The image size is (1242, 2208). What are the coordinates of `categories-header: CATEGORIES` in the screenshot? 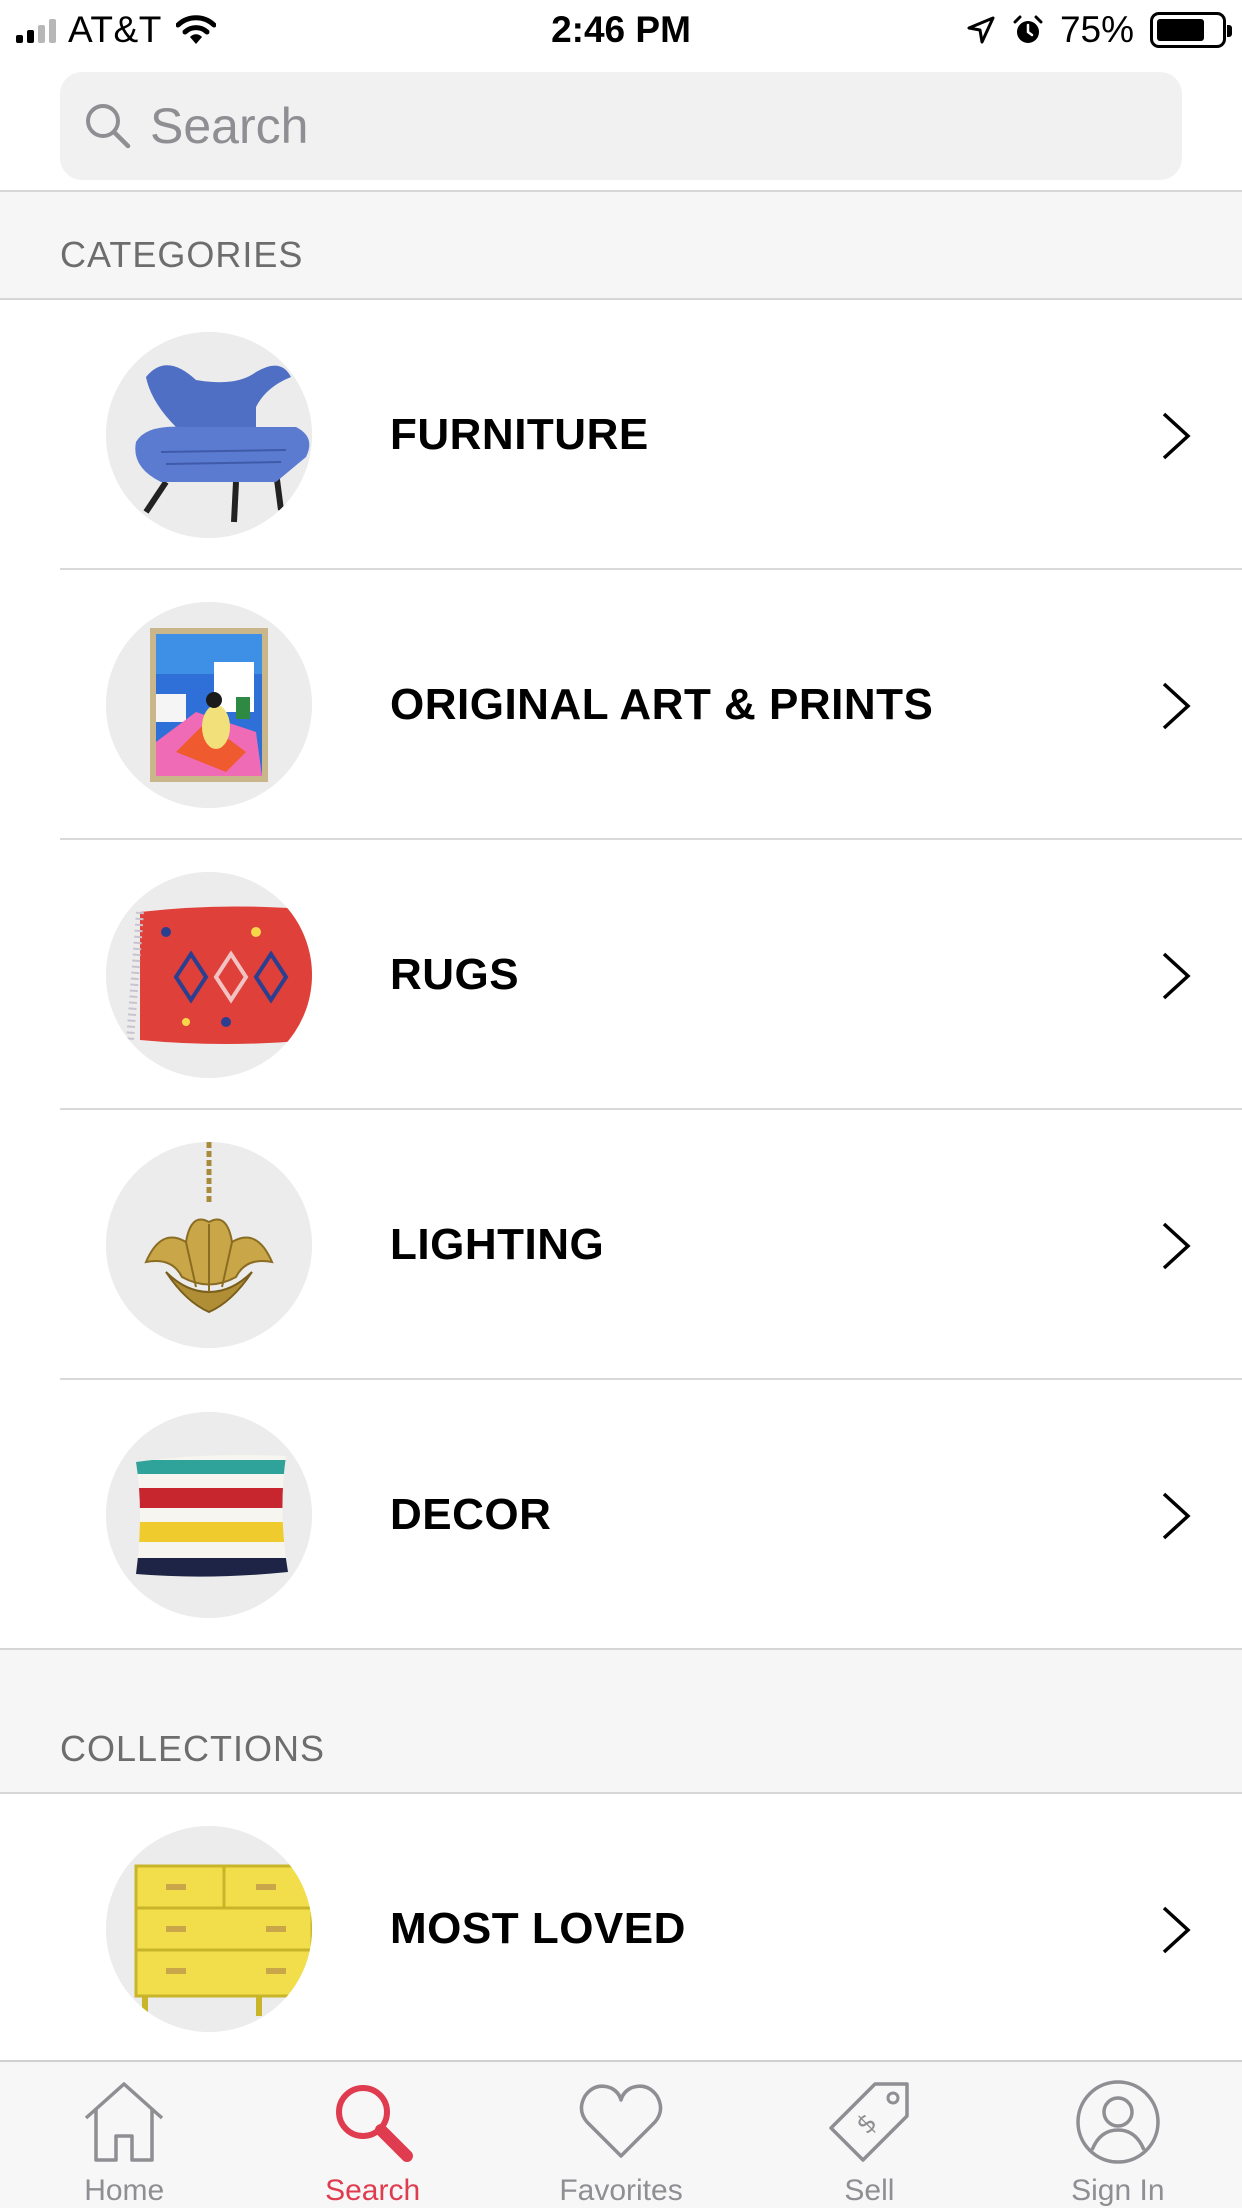 It's located at (621, 246).